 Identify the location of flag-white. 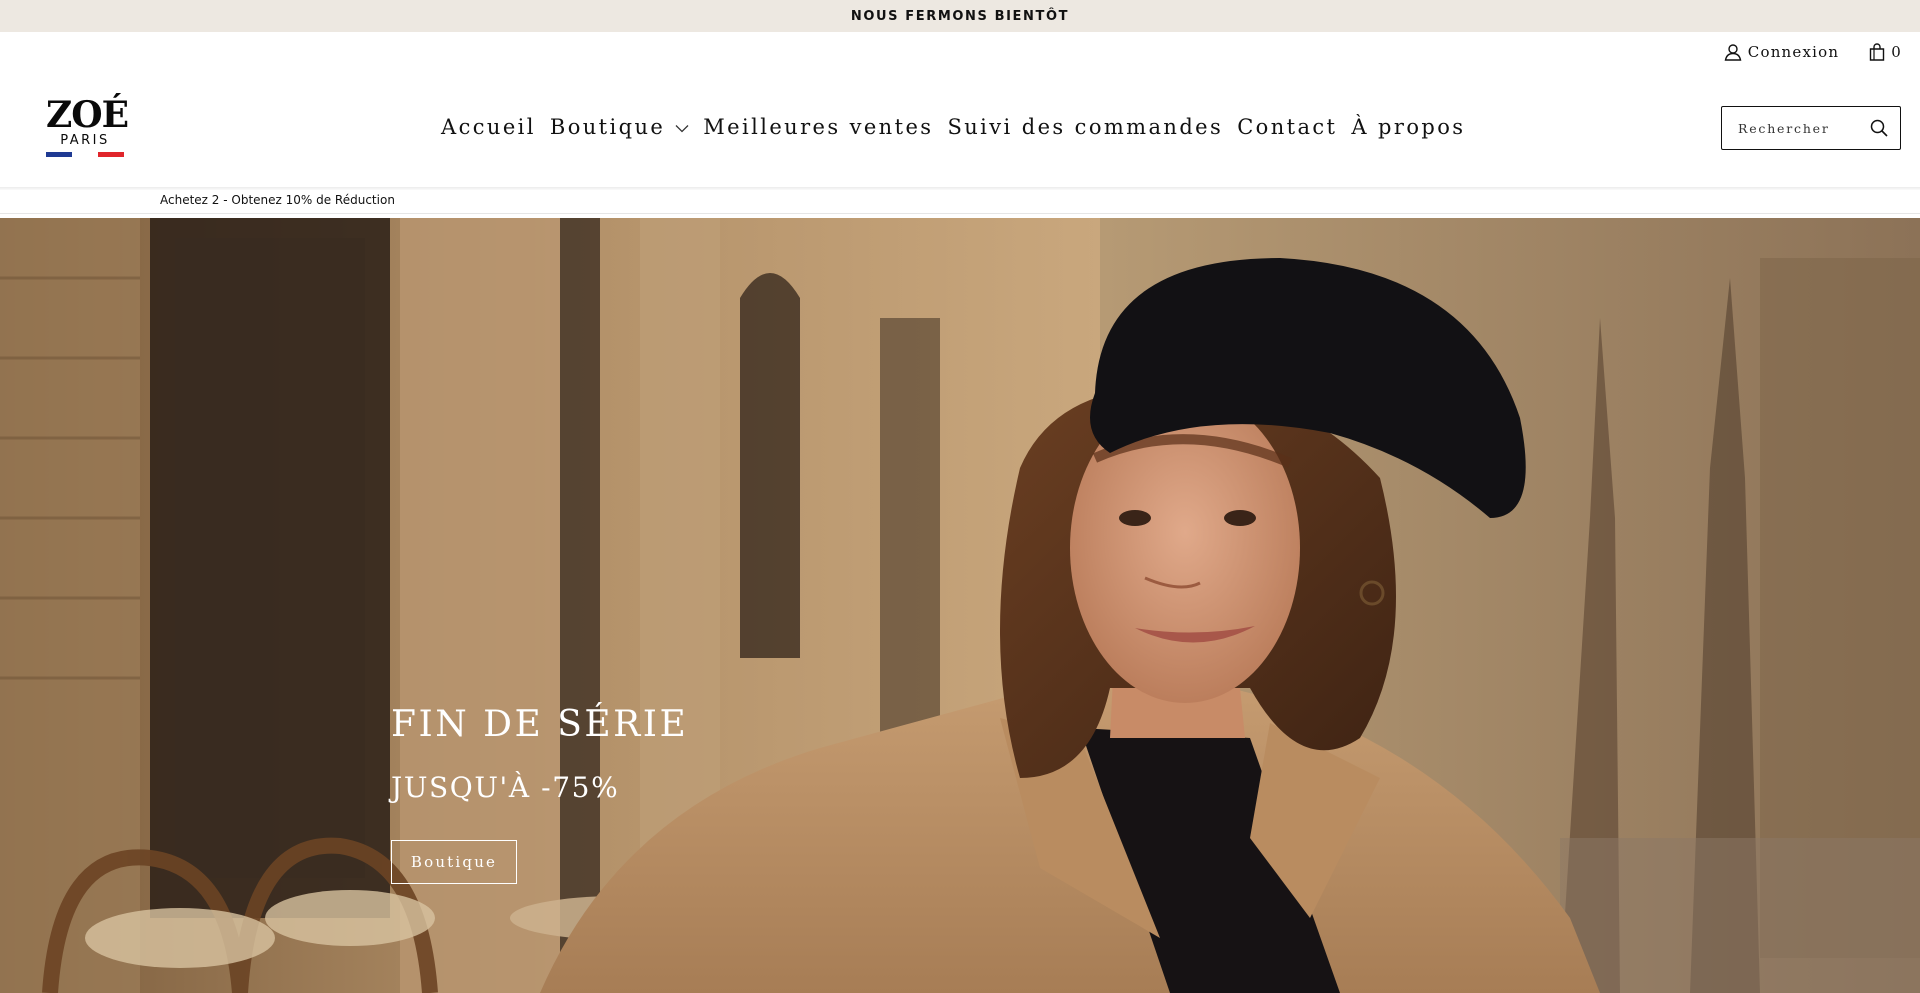
(85, 154).